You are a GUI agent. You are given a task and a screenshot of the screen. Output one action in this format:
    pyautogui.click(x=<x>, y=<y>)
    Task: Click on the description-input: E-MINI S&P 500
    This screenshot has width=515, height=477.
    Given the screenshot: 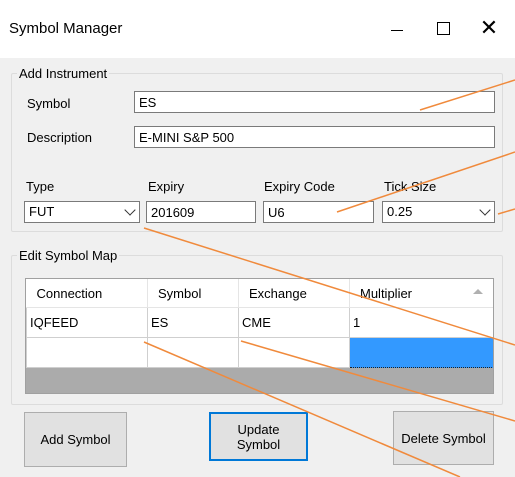 What is the action you would take?
    pyautogui.click(x=314, y=137)
    